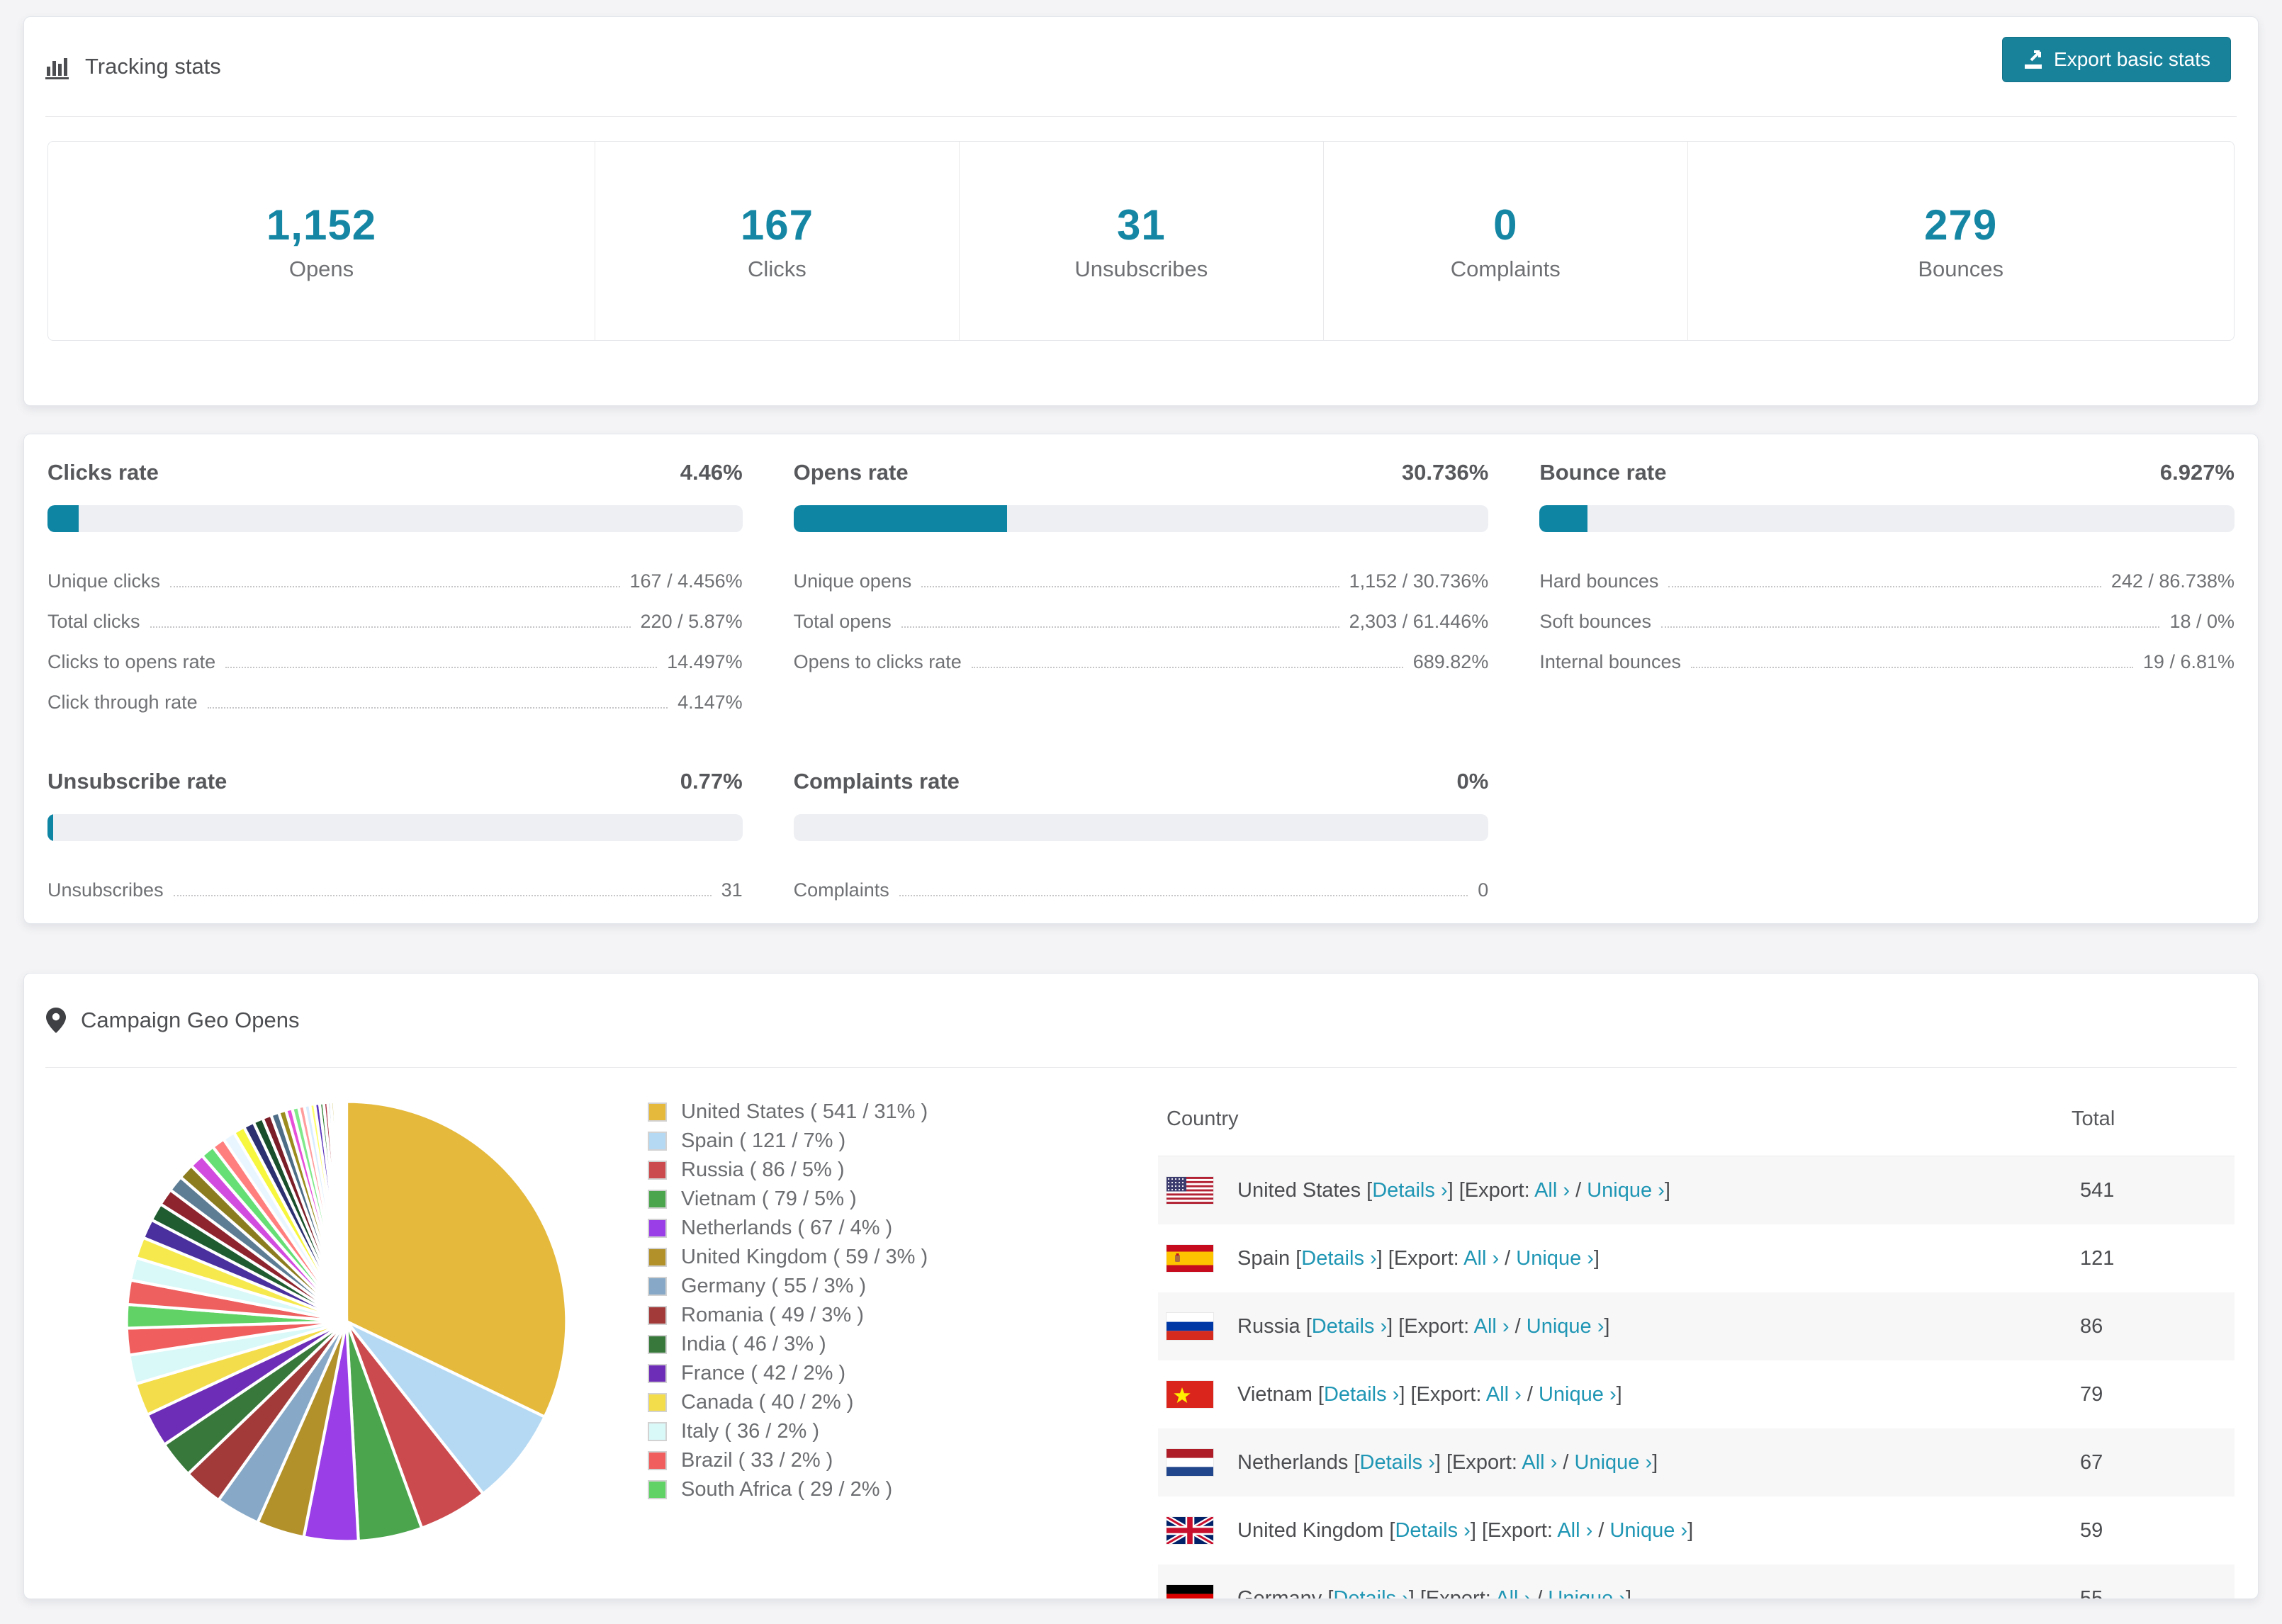 The height and width of the screenshot is (1624, 2282). I want to click on legend-item: India ( 46 / 3% ), so click(903, 1344).